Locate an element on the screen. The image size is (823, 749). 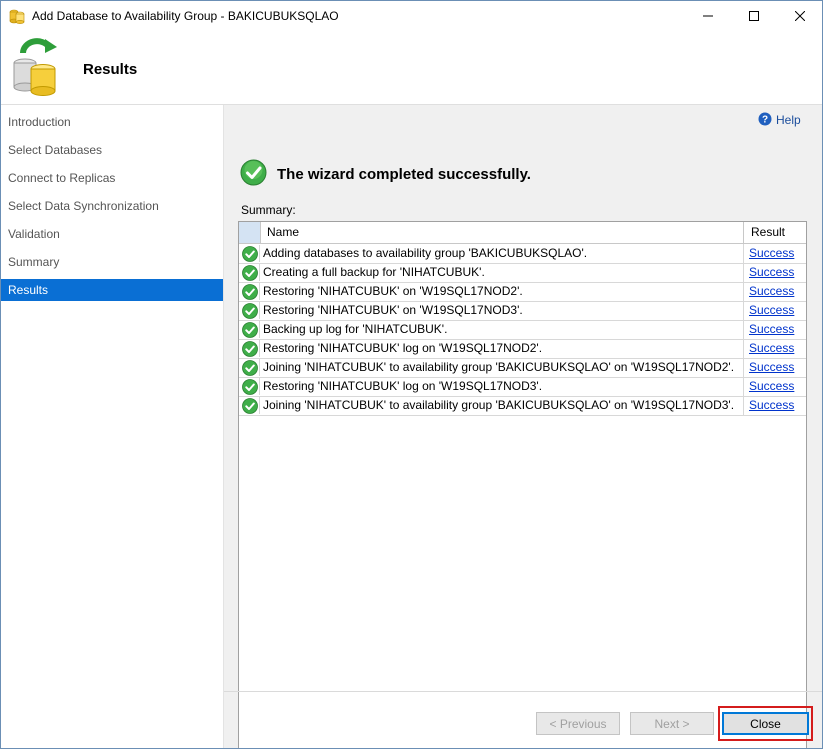
previous-button: < Previous is located at coordinates (578, 723).